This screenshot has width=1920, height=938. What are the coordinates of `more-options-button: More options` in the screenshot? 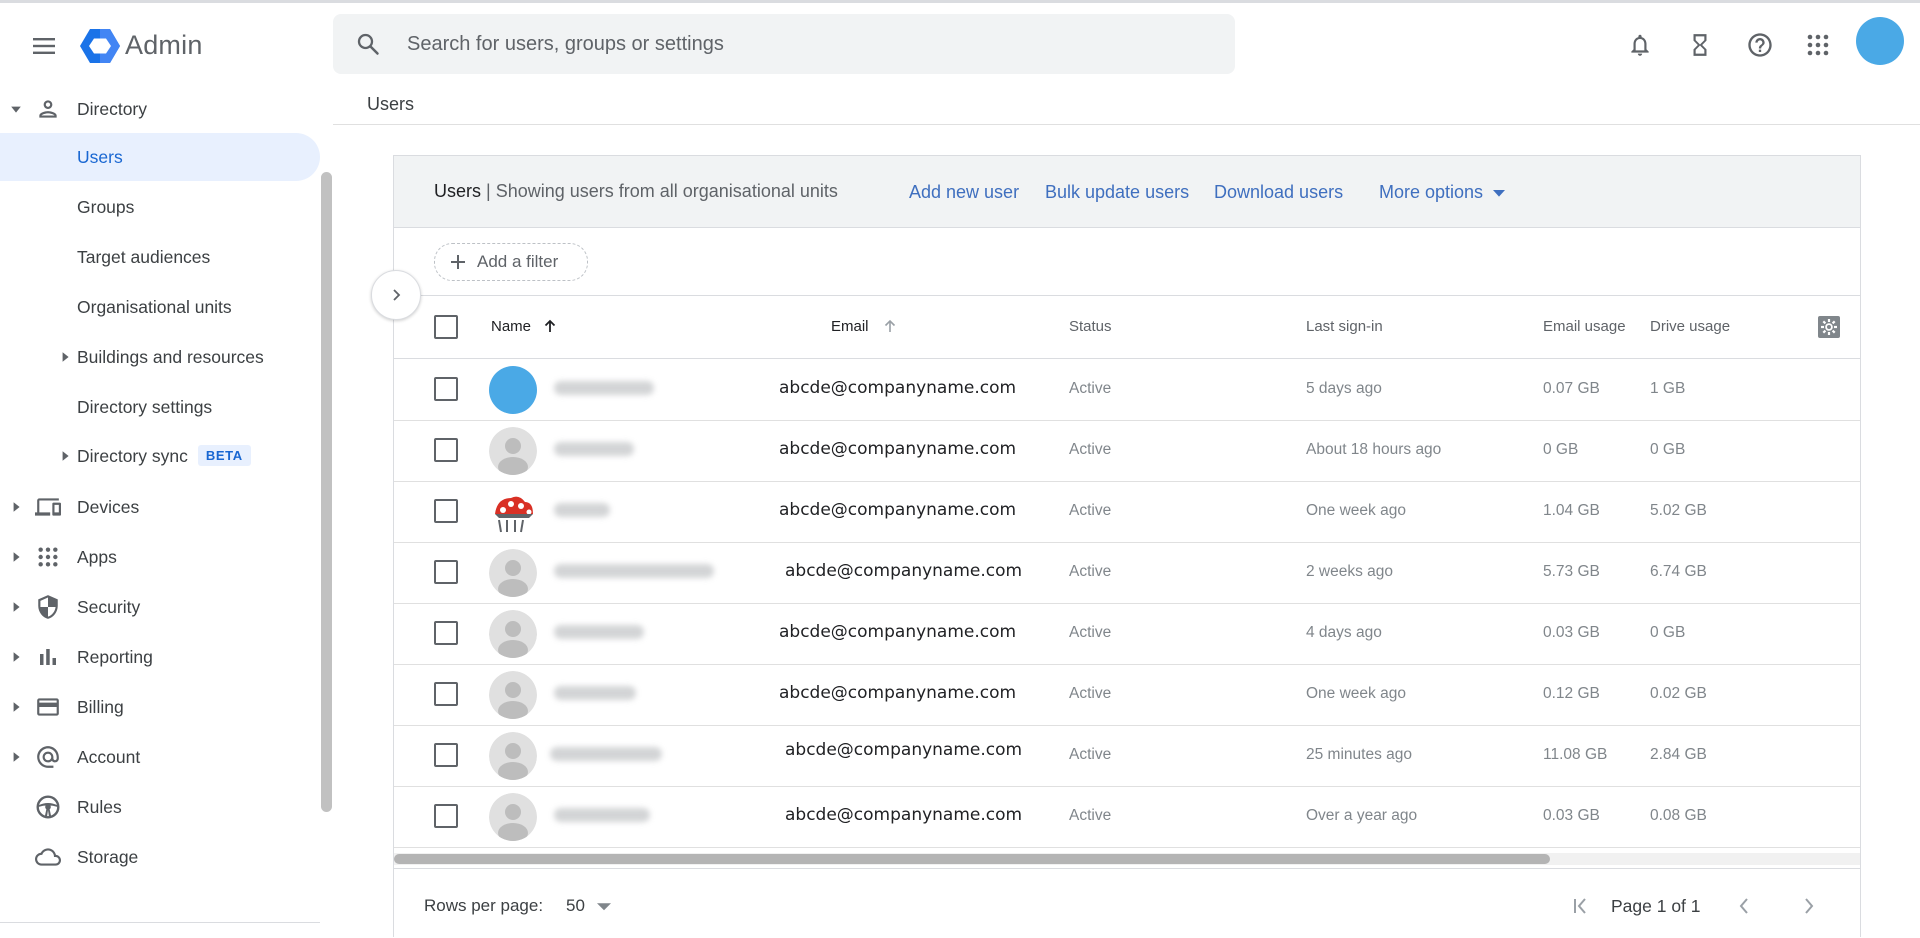 It's located at (1442, 192).